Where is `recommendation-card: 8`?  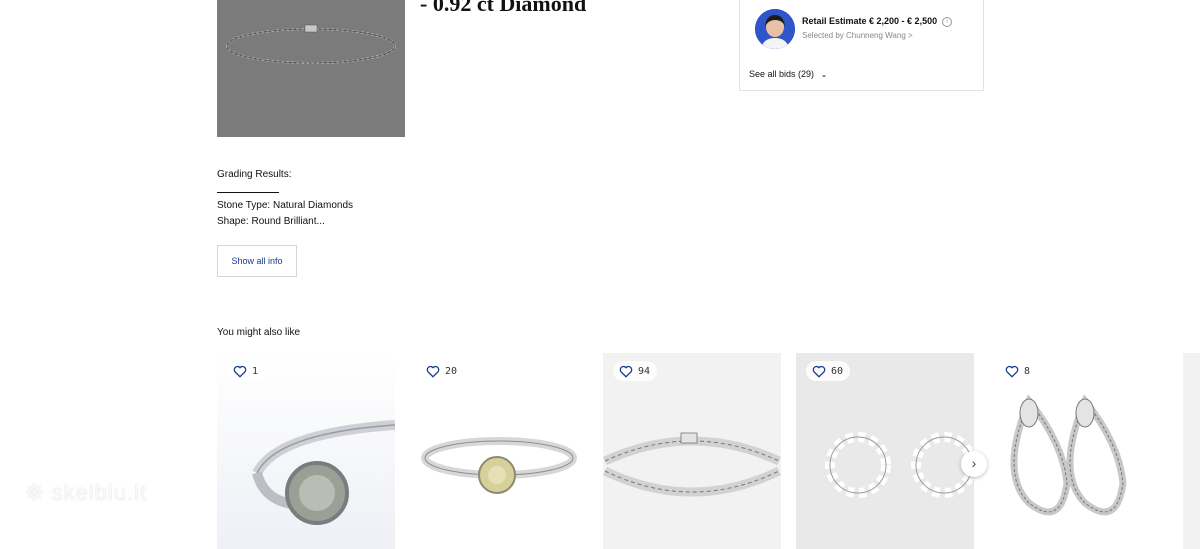 recommendation-card: 8 is located at coordinates (1078, 451).